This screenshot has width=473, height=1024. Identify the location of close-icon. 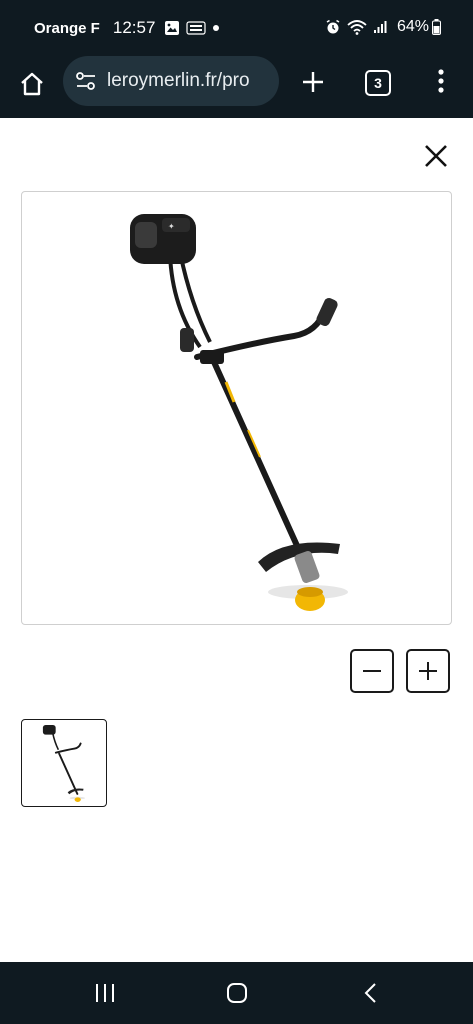
(436, 156).